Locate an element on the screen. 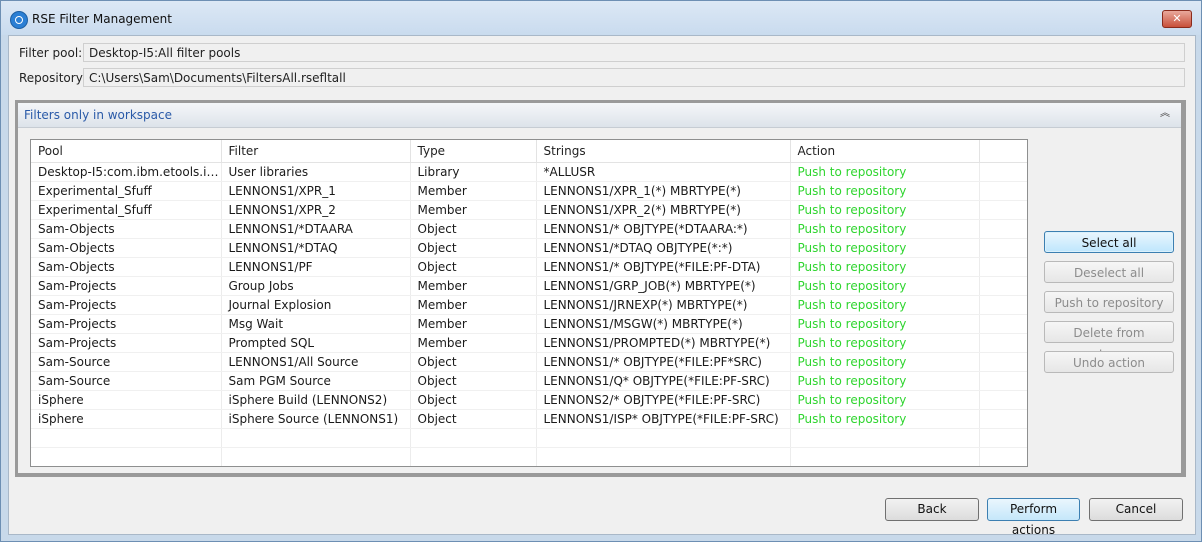 The width and height of the screenshot is (1202, 542). cell-filter: iSphere Build (LENNONS2) is located at coordinates (316, 400).